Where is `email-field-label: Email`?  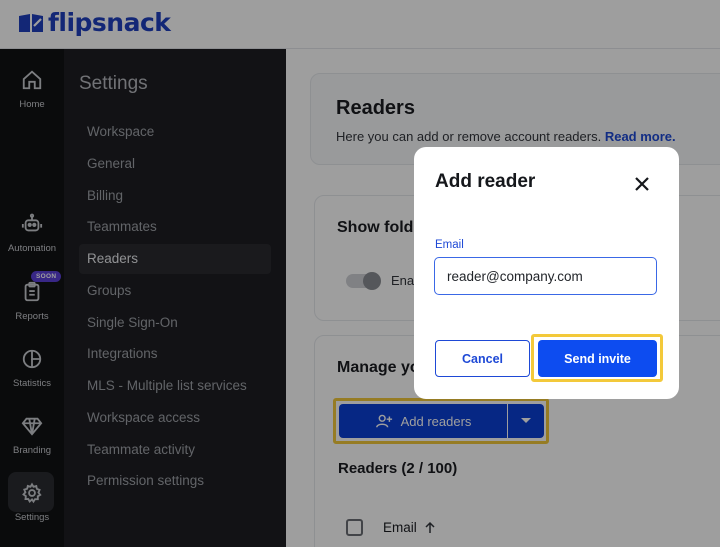
email-field-label: Email is located at coordinates (449, 245).